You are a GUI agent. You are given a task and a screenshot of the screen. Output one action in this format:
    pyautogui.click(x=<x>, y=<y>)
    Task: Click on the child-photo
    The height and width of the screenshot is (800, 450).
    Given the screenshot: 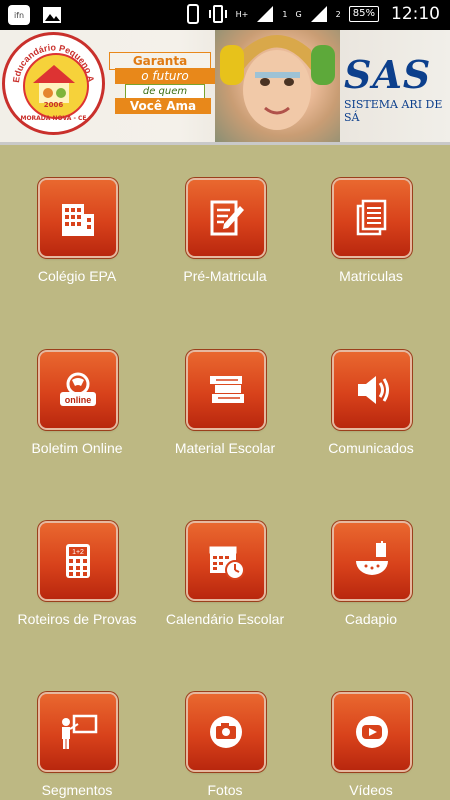 What is the action you would take?
    pyautogui.click(x=277, y=86)
    